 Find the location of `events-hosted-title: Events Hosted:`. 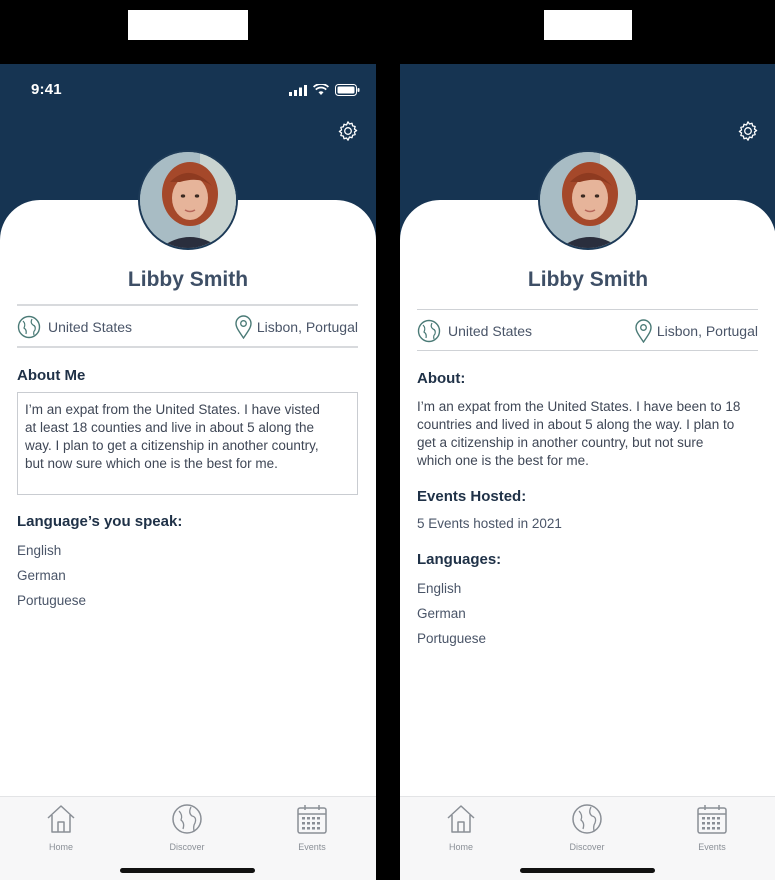

events-hosted-title: Events Hosted: is located at coordinates (472, 496).